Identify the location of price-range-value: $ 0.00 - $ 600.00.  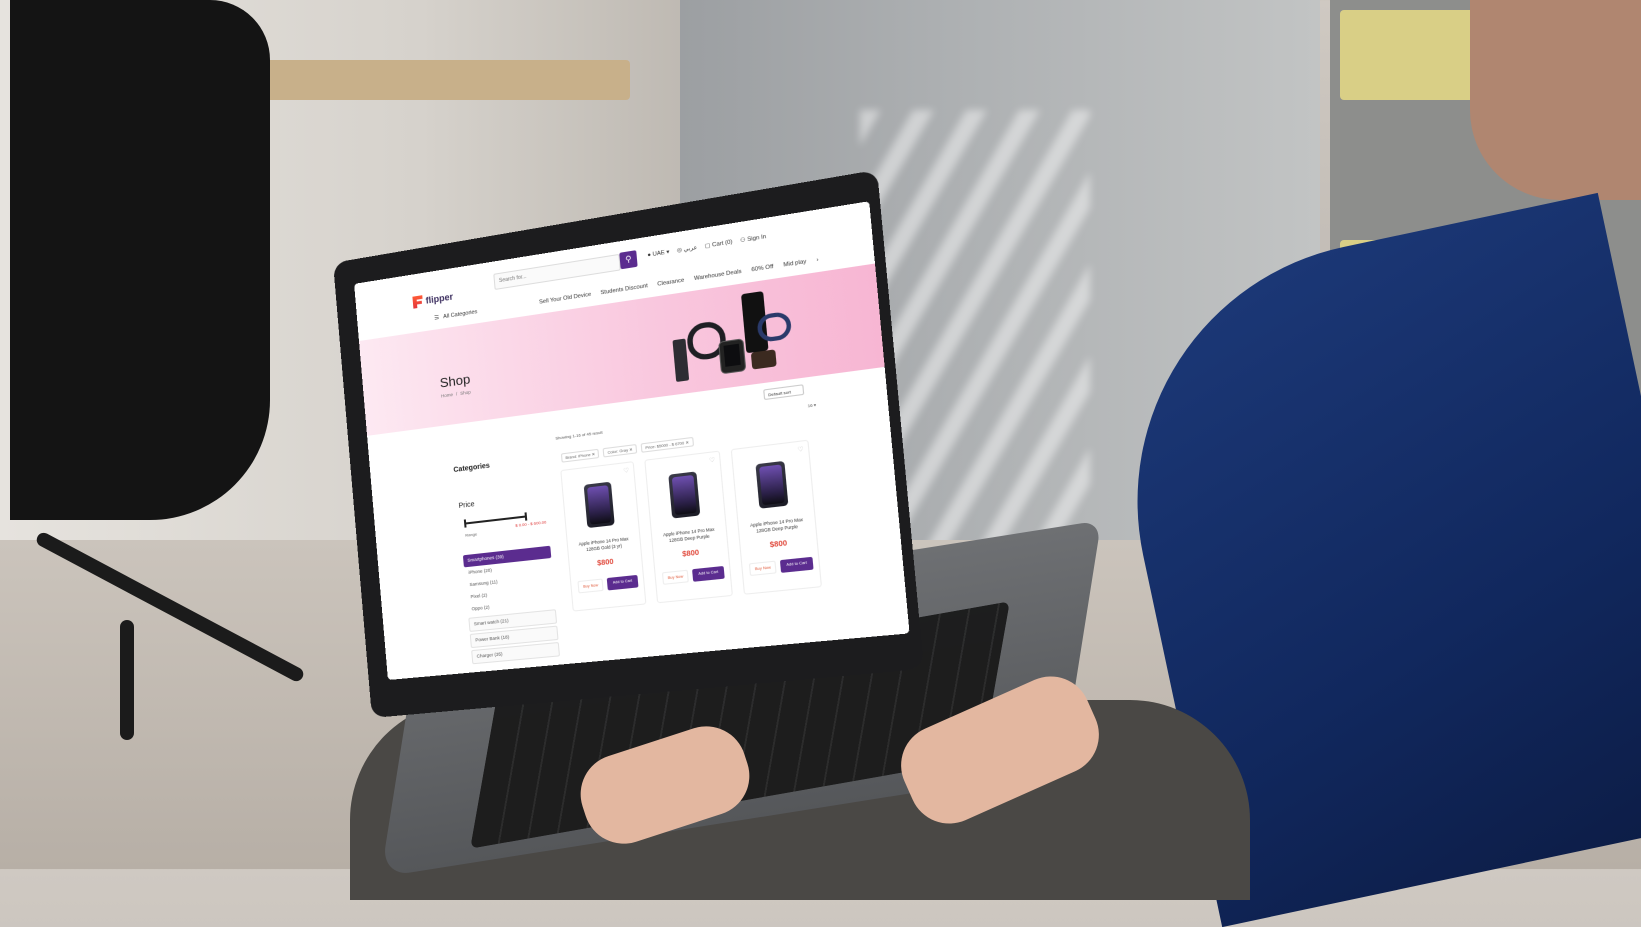
(531, 523).